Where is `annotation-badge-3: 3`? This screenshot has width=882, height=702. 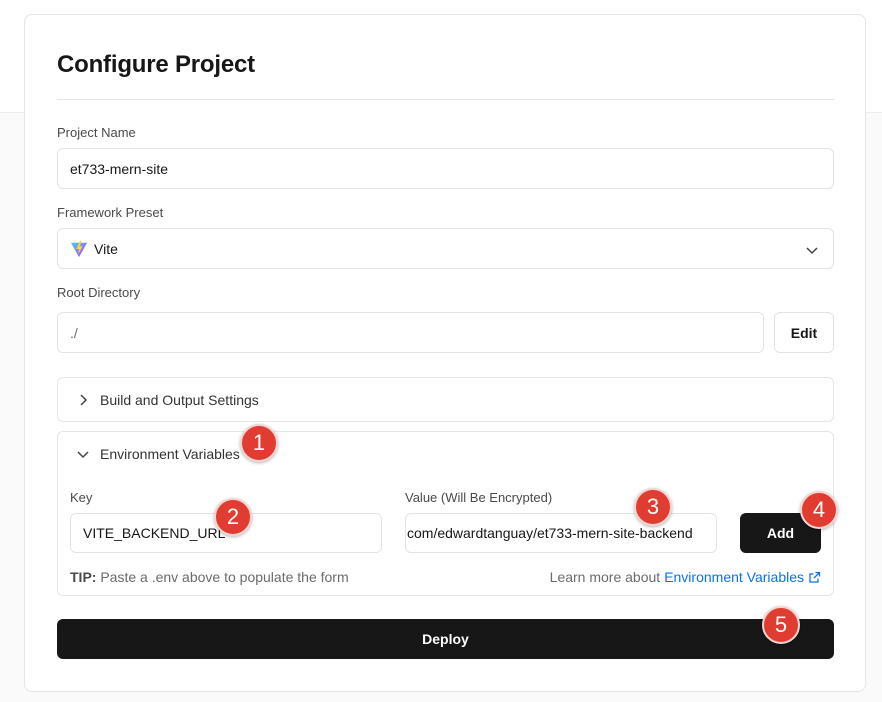
annotation-badge-3: 3 is located at coordinates (653, 507).